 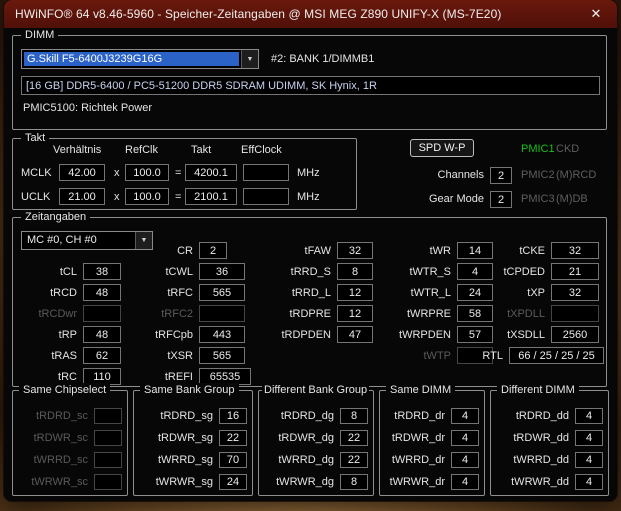 I want to click on timing-label: tWTR_S, so click(x=430, y=271).